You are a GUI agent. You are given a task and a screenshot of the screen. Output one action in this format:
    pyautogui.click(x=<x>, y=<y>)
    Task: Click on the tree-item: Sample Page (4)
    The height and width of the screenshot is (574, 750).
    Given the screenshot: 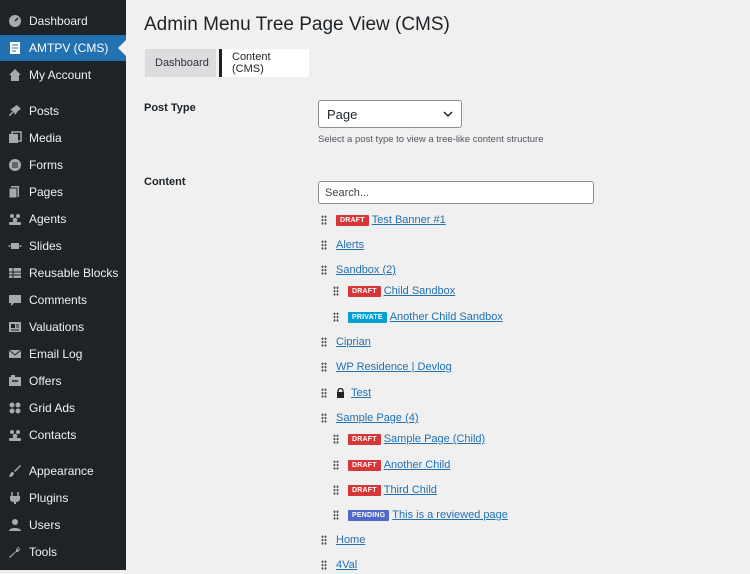 What is the action you would take?
    pyautogui.click(x=370, y=418)
    